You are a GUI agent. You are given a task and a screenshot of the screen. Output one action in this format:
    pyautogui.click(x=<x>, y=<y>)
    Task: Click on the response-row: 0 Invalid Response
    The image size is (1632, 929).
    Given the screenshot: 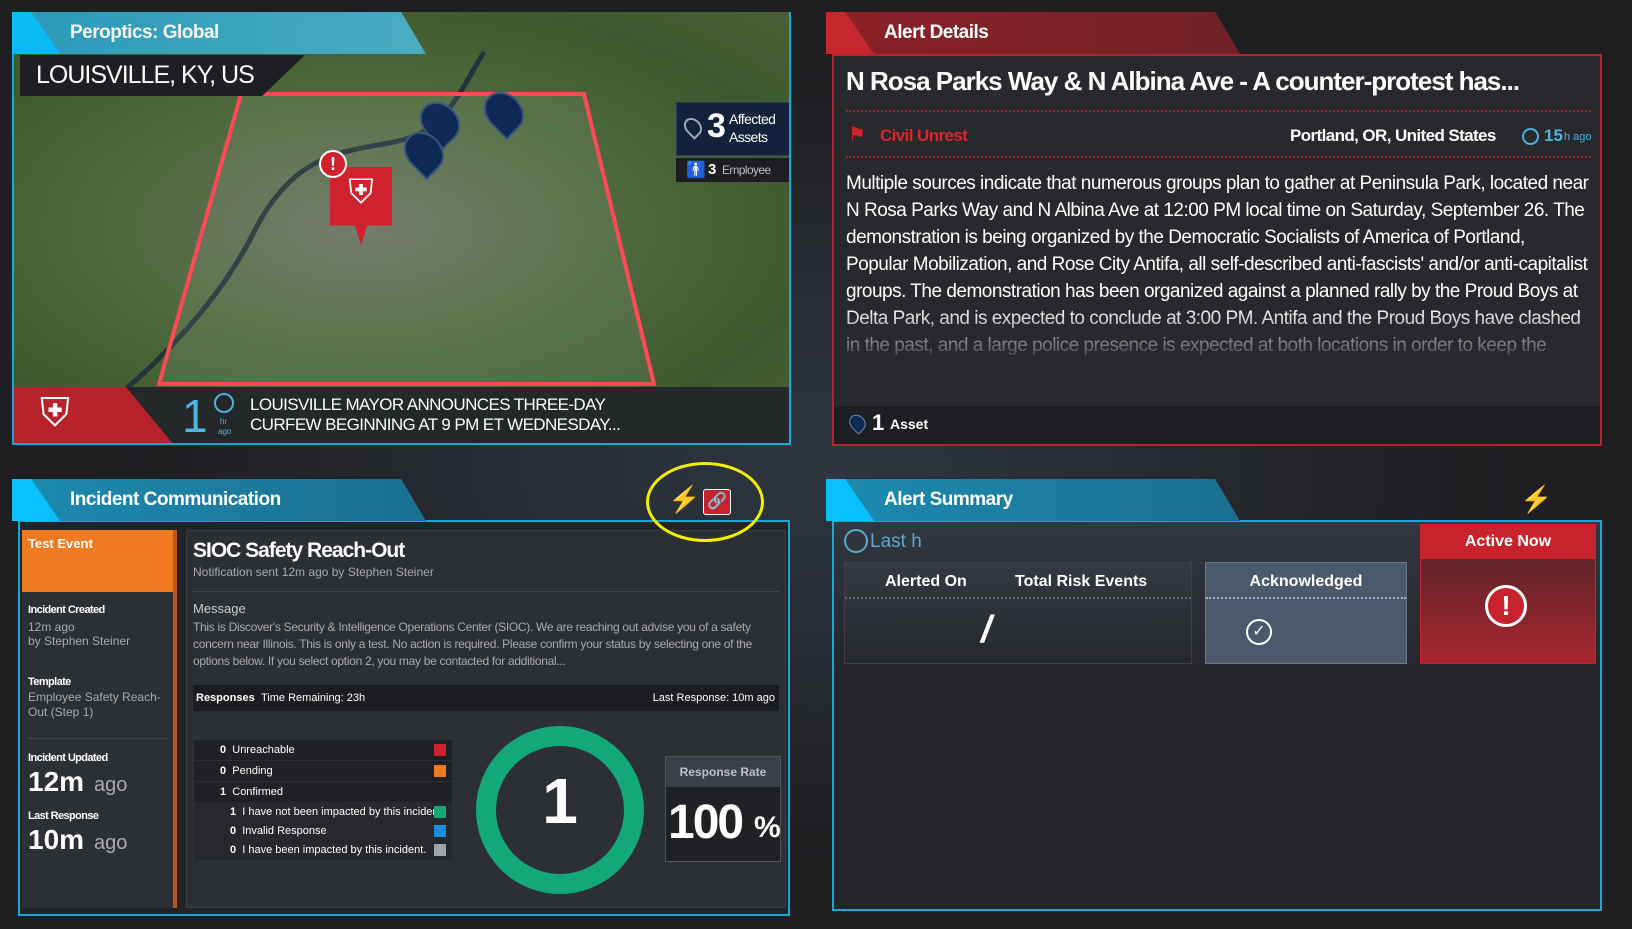 What is the action you would take?
    pyautogui.click(x=323, y=831)
    